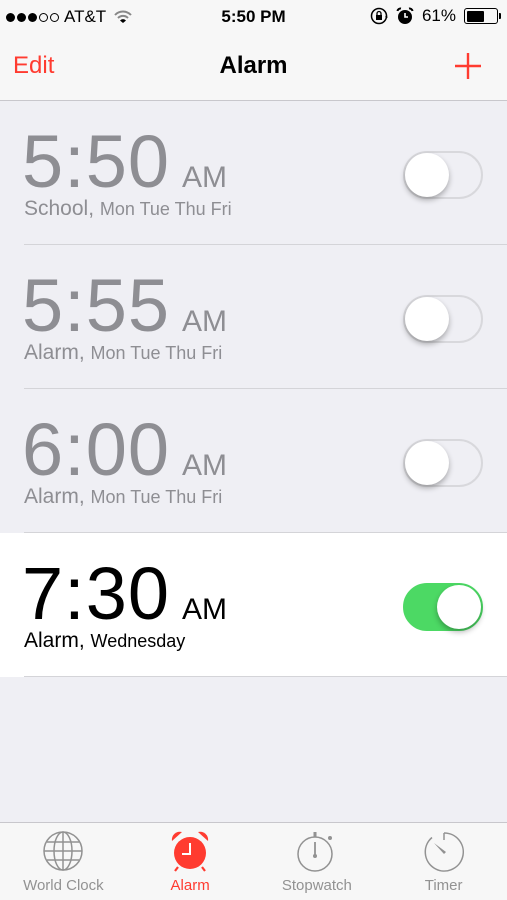 This screenshot has height=900, width=507. What do you see at coordinates (475, 16) in the screenshot?
I see `battery-fill` at bounding box center [475, 16].